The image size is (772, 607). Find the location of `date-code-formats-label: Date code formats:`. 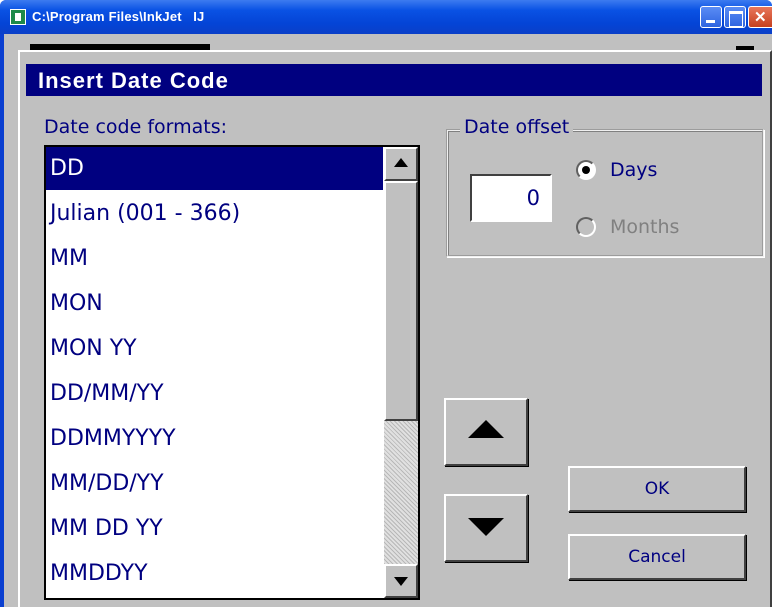

date-code-formats-label: Date code formats: is located at coordinates (136, 127).